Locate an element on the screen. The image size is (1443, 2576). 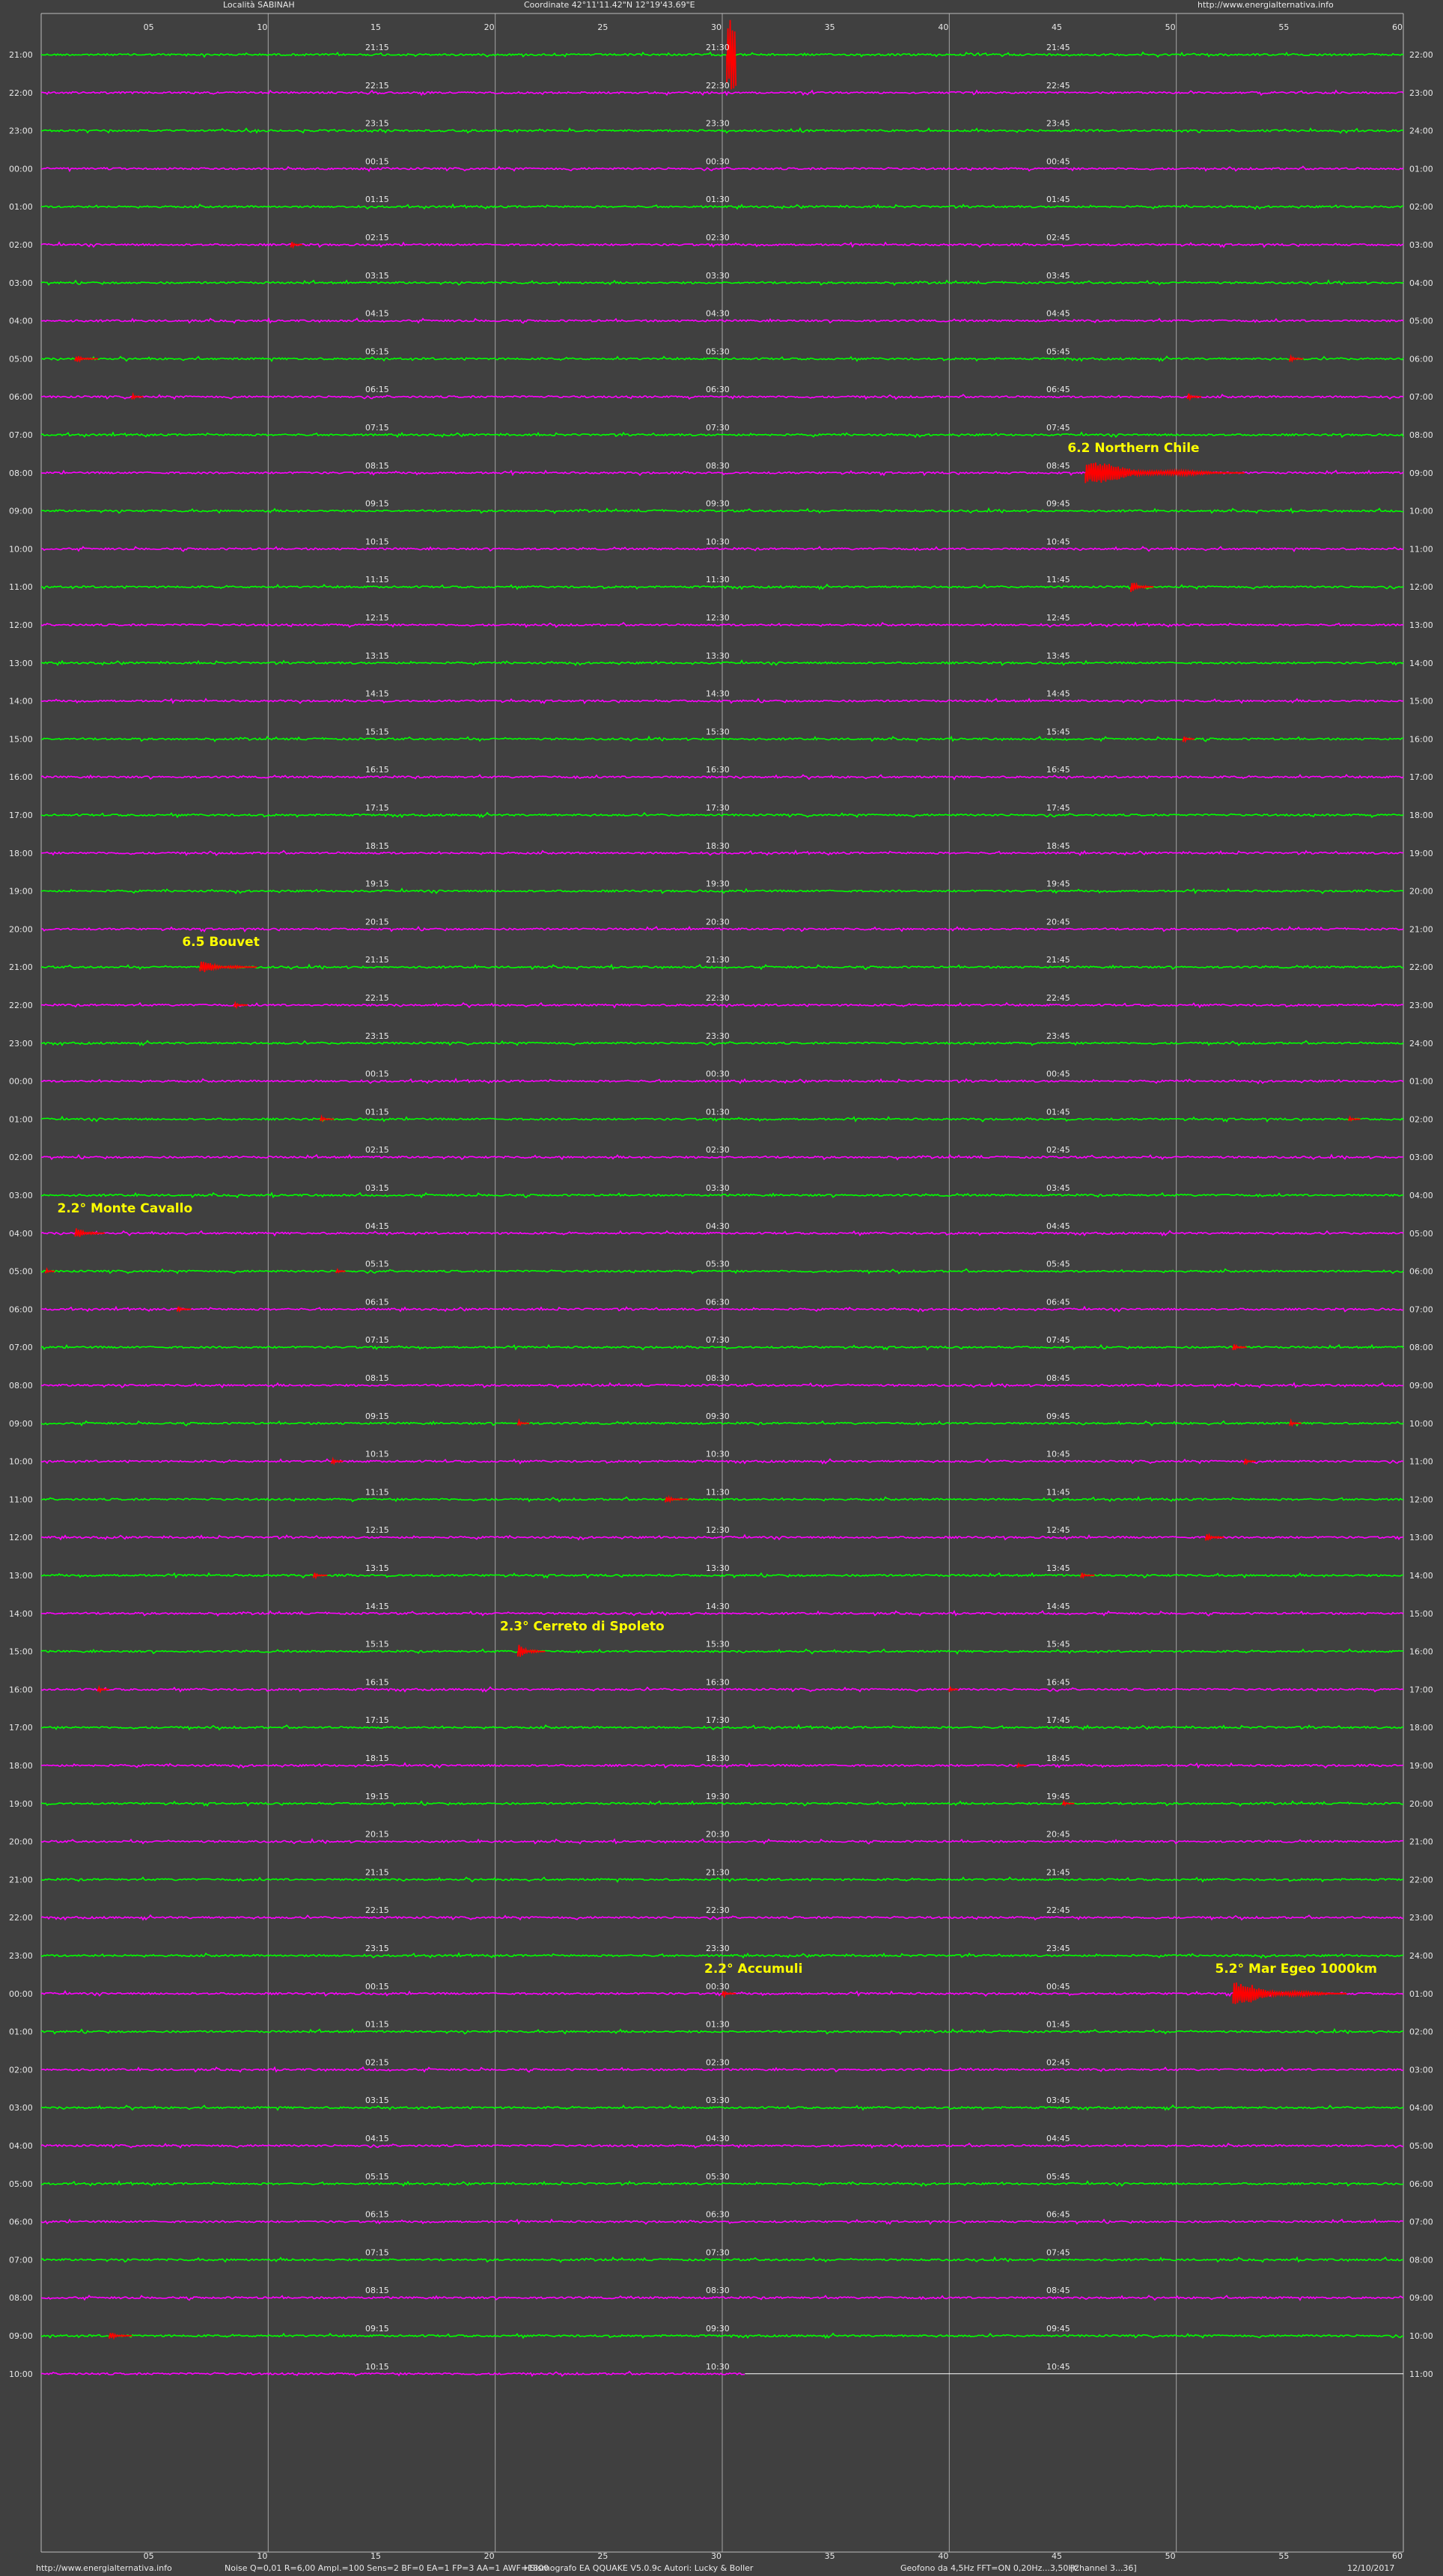
trace-line is located at coordinates (392, 2374).